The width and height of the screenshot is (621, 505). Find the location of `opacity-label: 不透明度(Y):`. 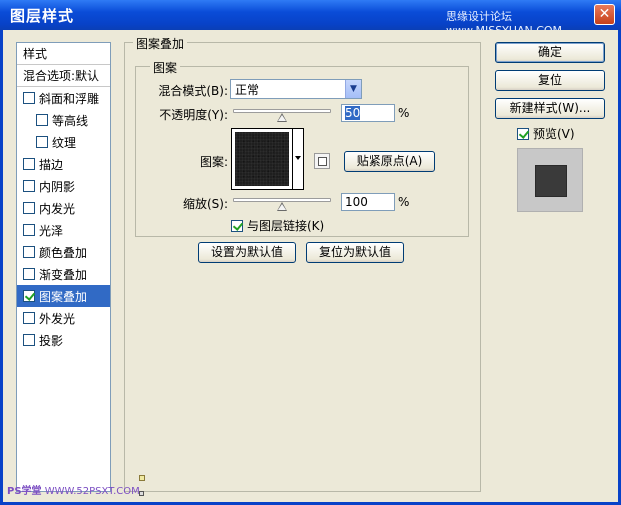

opacity-label: 不透明度(Y): is located at coordinates (193, 115).